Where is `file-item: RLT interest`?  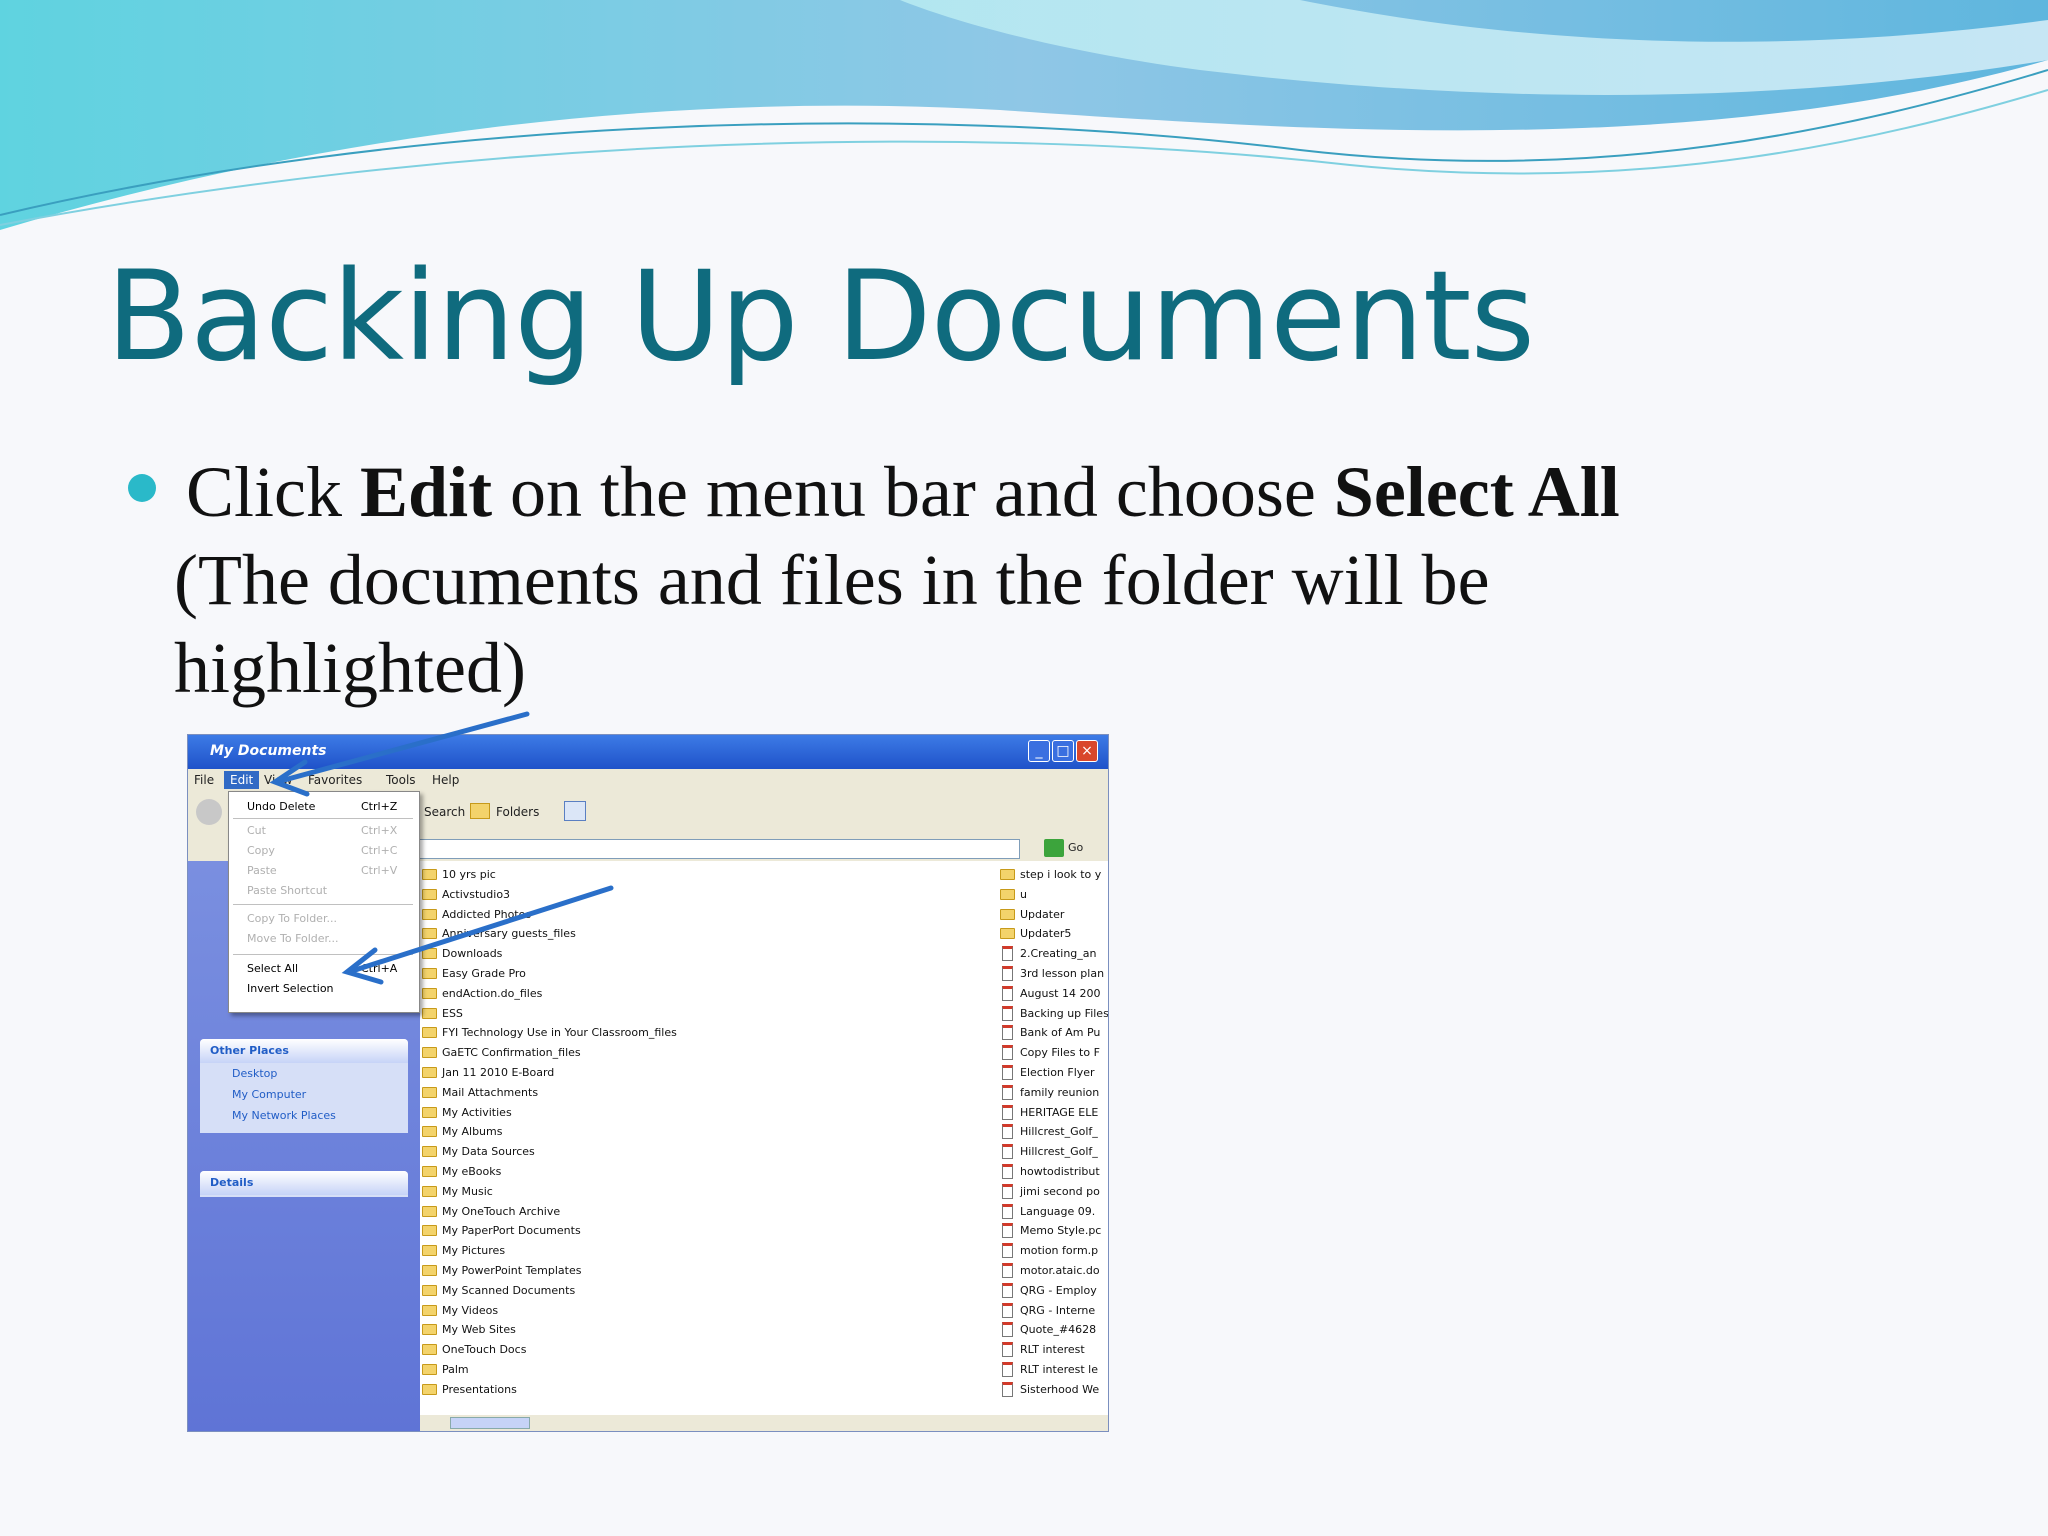 file-item: RLT interest is located at coordinates (1054, 1350).